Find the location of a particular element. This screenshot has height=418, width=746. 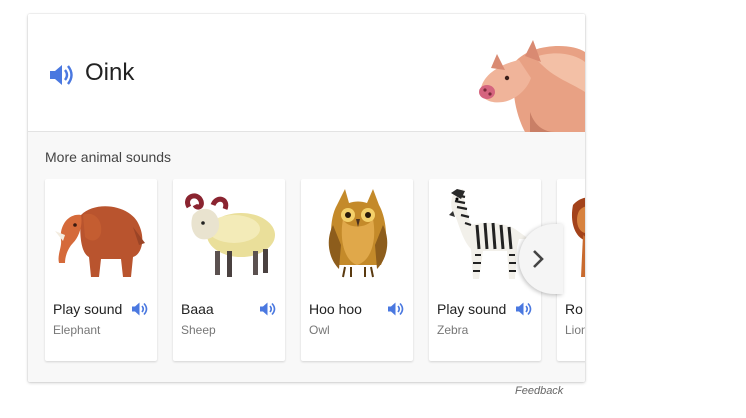

animal-sound-label: Hoo hoo is located at coordinates (335, 309).